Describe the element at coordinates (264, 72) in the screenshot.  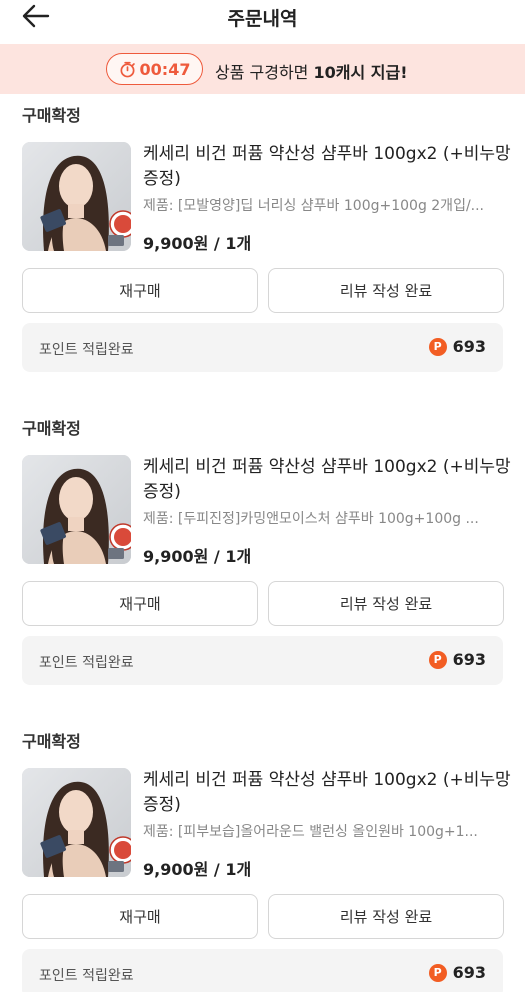
I see `promo-text-prefix: 상품 구경하면` at that location.